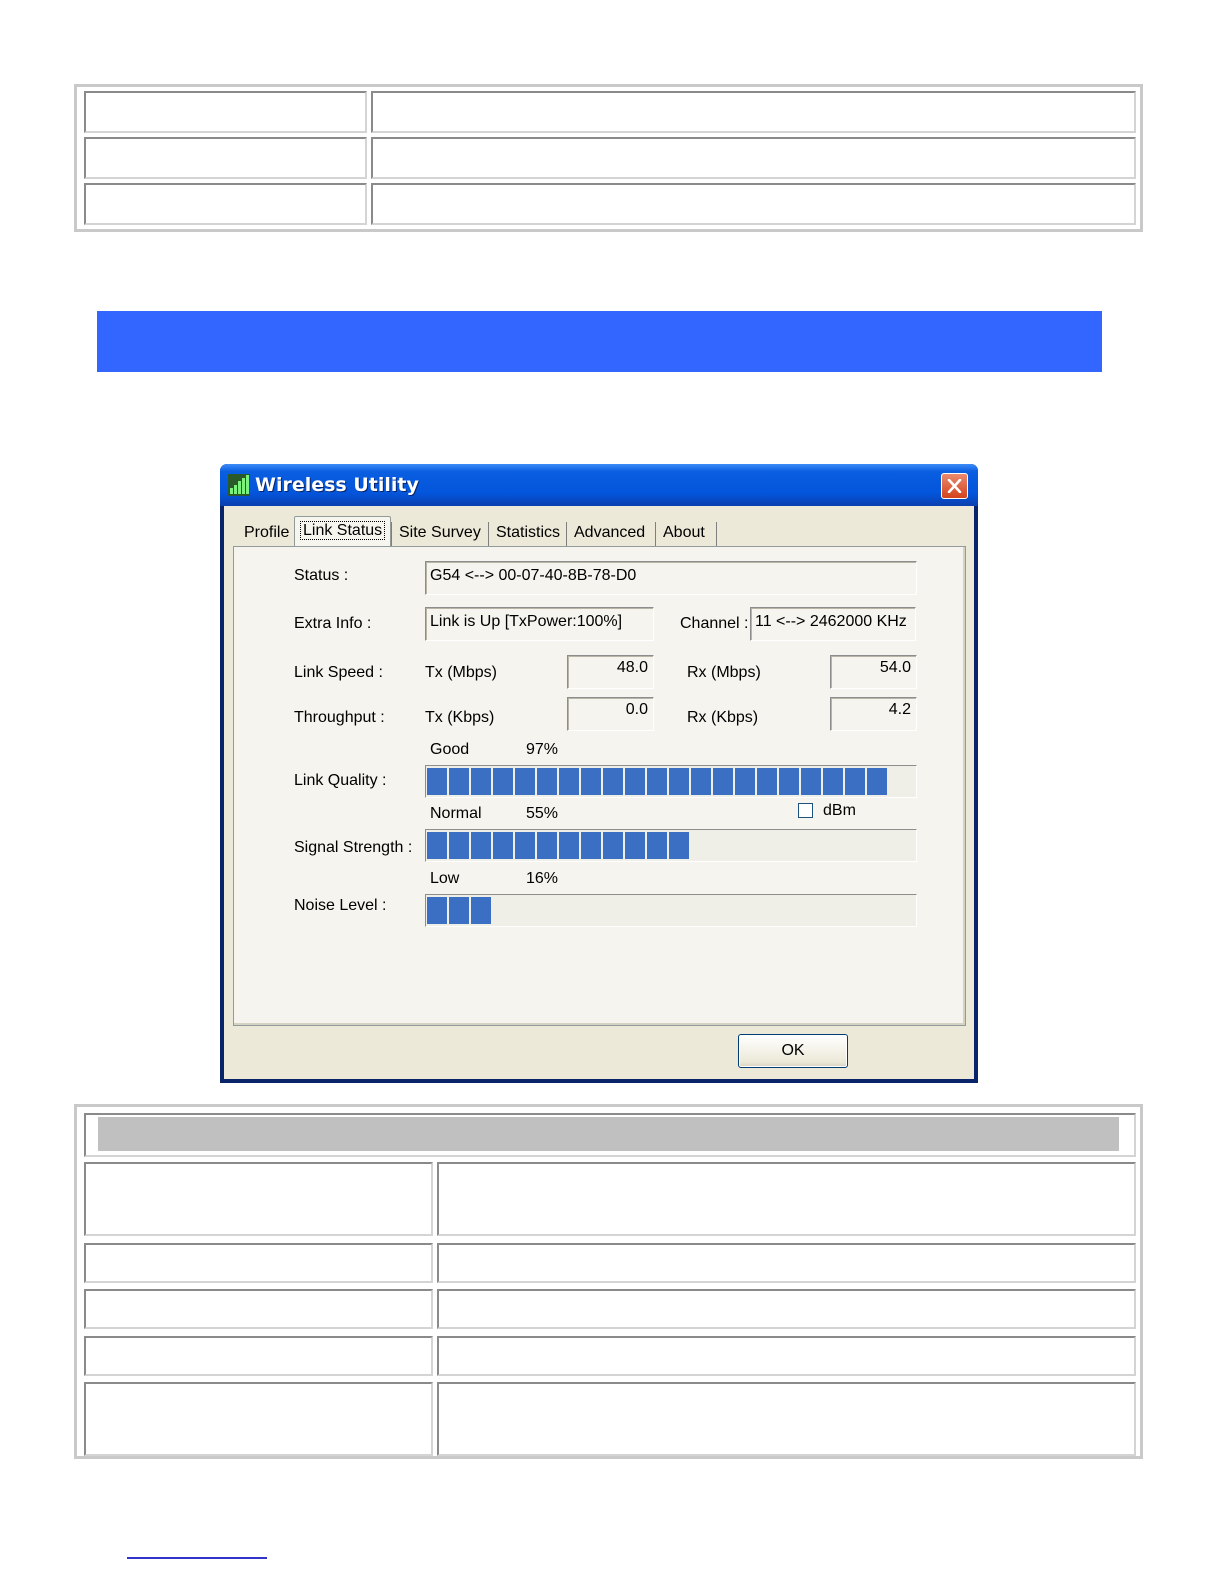  Describe the element at coordinates (609, 532) in the screenshot. I see `tab-advanced: Advanced` at that location.